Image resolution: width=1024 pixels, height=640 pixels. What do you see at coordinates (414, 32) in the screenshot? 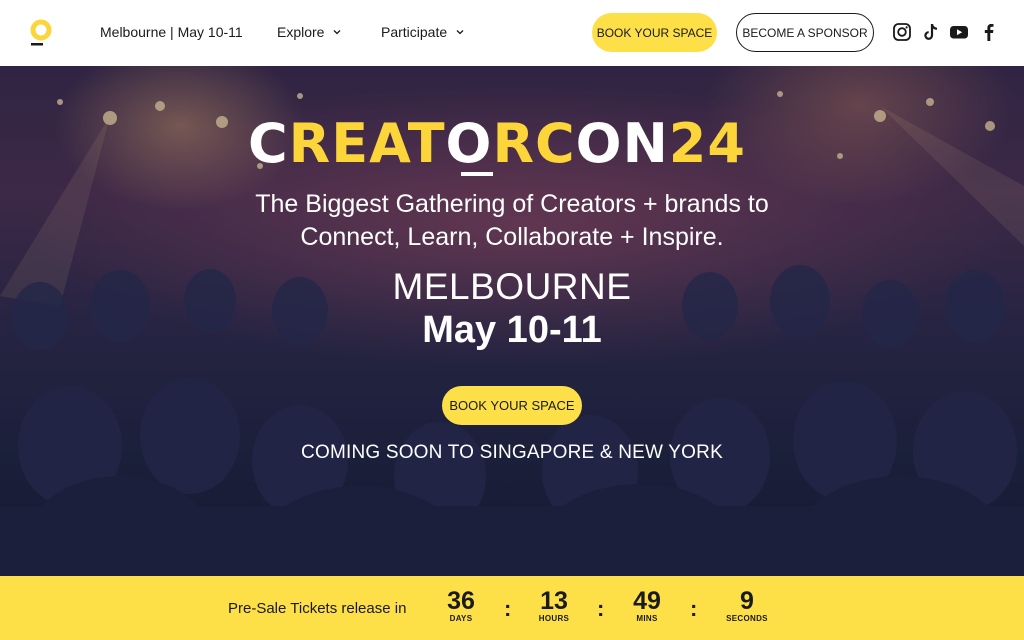
I see `nav-participate-label: Participate` at bounding box center [414, 32].